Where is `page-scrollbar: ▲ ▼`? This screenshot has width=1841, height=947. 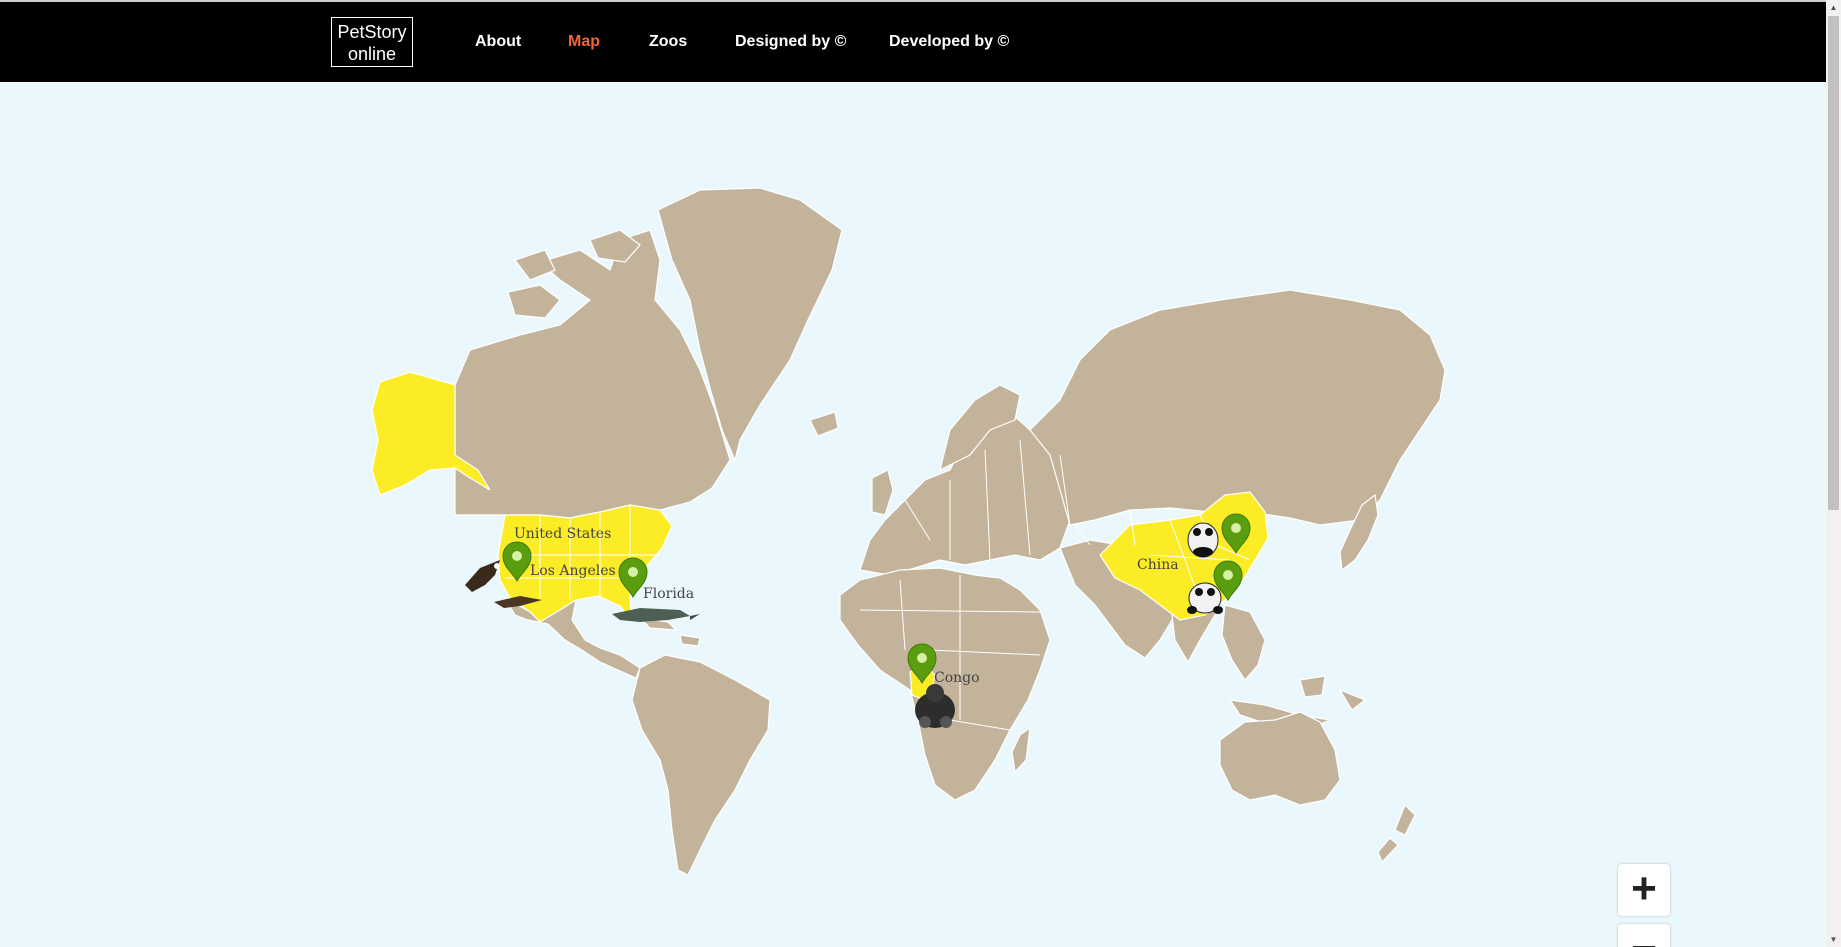
page-scrollbar: ▲ ▼ is located at coordinates (1833, 473).